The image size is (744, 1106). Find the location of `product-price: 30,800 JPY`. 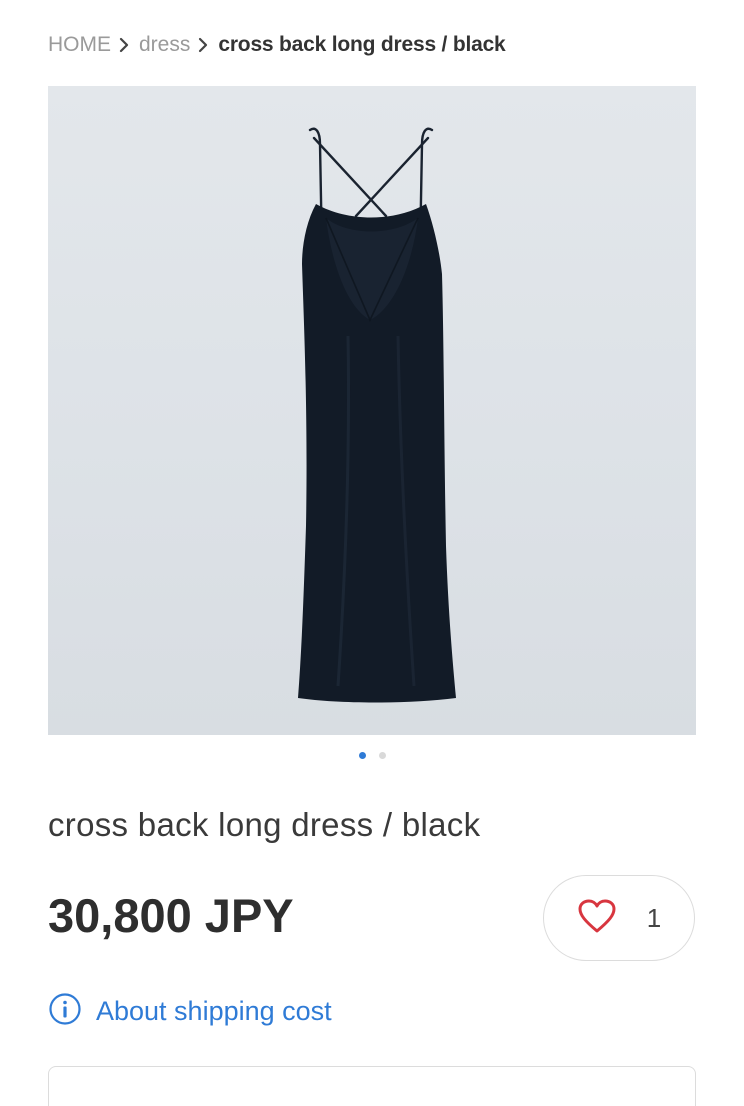

product-price: 30,800 JPY is located at coordinates (171, 915).